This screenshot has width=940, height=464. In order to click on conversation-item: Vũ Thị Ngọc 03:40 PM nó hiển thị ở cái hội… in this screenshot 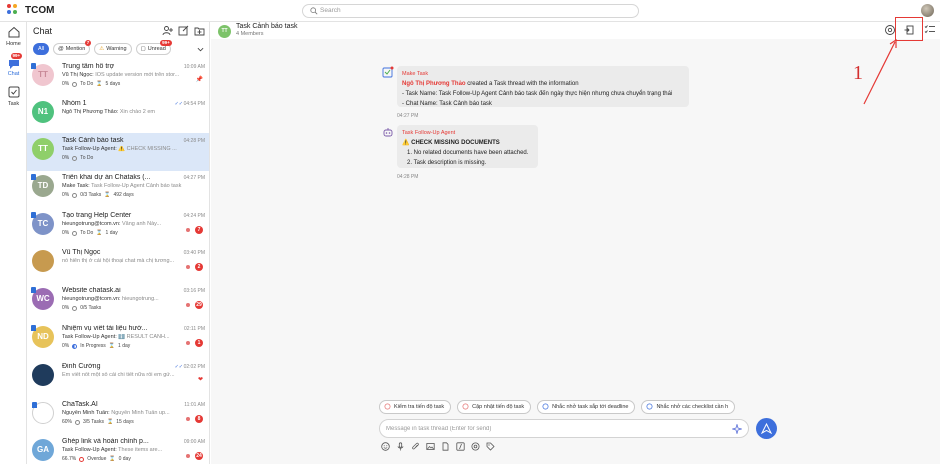, I will do `click(118, 264)`.